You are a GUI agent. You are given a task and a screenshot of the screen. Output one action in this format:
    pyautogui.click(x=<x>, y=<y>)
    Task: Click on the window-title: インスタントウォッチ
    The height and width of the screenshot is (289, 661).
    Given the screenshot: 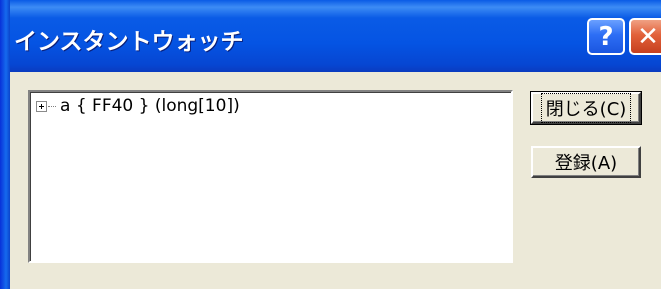 What is the action you would take?
    pyautogui.click(x=129, y=42)
    